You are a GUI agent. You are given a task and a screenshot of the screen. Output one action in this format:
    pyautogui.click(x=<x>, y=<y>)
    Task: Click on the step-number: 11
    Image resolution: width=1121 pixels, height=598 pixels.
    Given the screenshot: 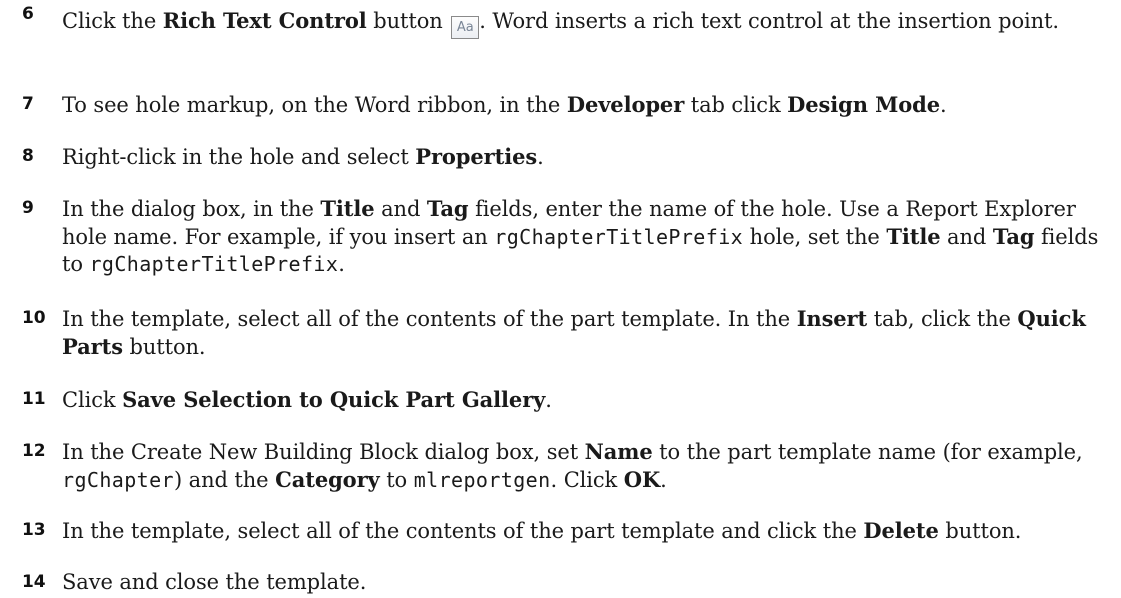 What is the action you would take?
    pyautogui.click(x=34, y=399)
    